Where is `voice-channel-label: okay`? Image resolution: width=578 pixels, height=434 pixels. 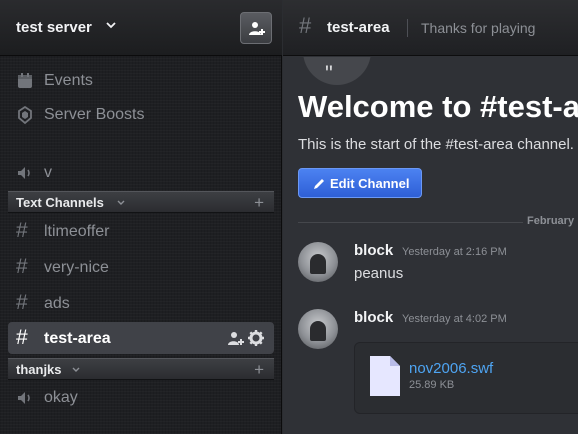
voice-channel-label: okay is located at coordinates (61, 397).